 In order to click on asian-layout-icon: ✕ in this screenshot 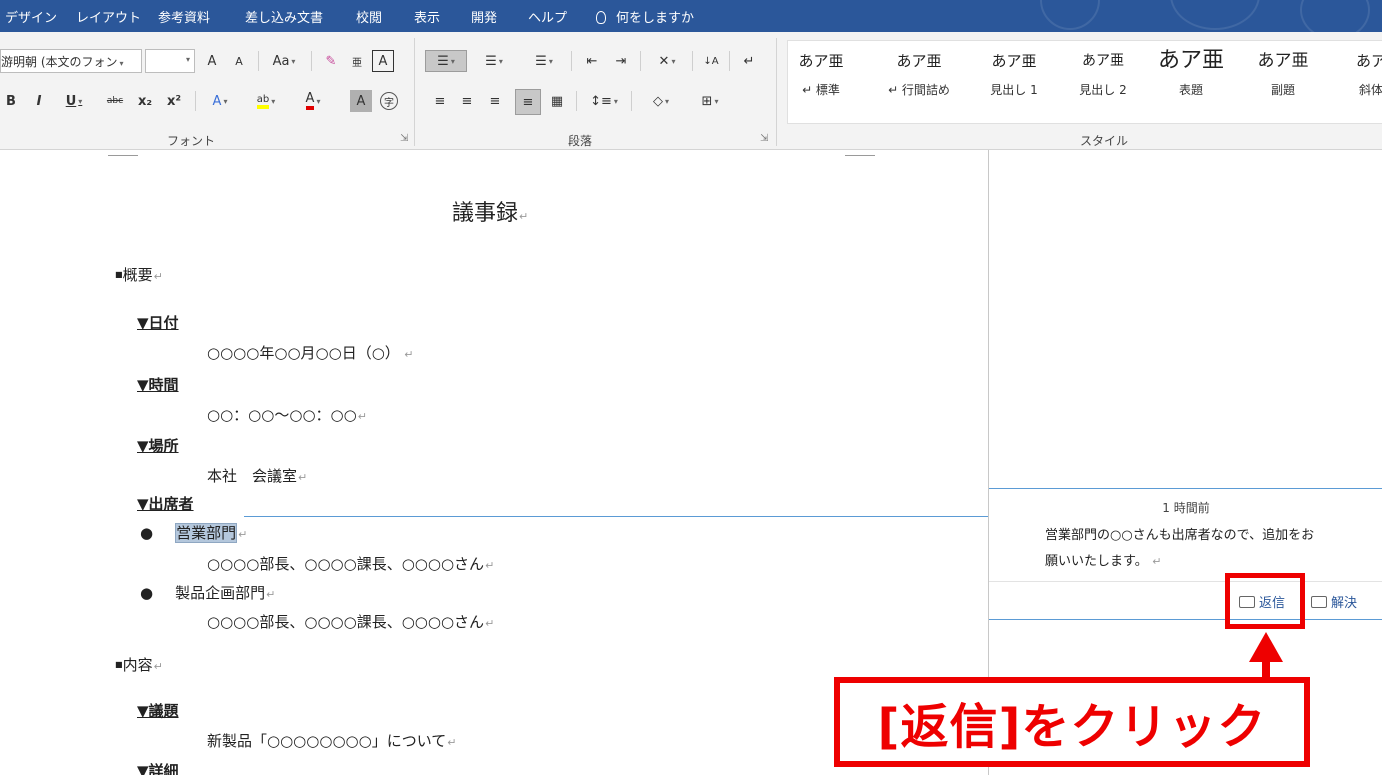, I will do `click(664, 61)`.